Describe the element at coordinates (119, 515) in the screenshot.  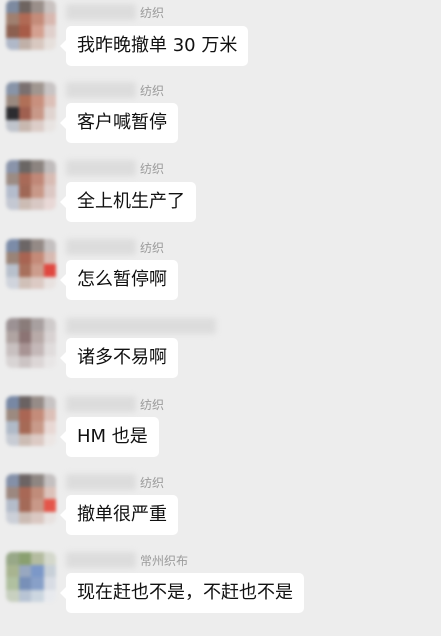
I see `message-bubble: 撤单很严重` at that location.